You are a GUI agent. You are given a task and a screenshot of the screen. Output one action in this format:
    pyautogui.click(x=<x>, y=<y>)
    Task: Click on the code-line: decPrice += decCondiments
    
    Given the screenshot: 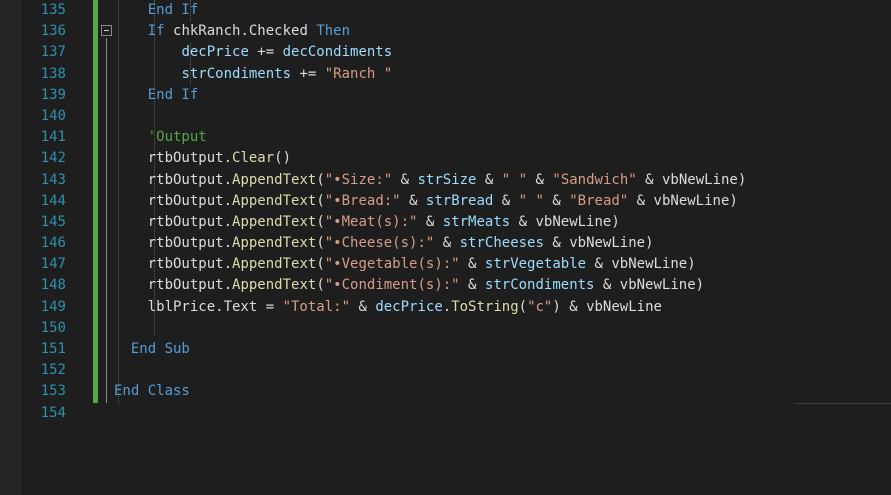 What is the action you would take?
    pyautogui.click(x=502, y=52)
    